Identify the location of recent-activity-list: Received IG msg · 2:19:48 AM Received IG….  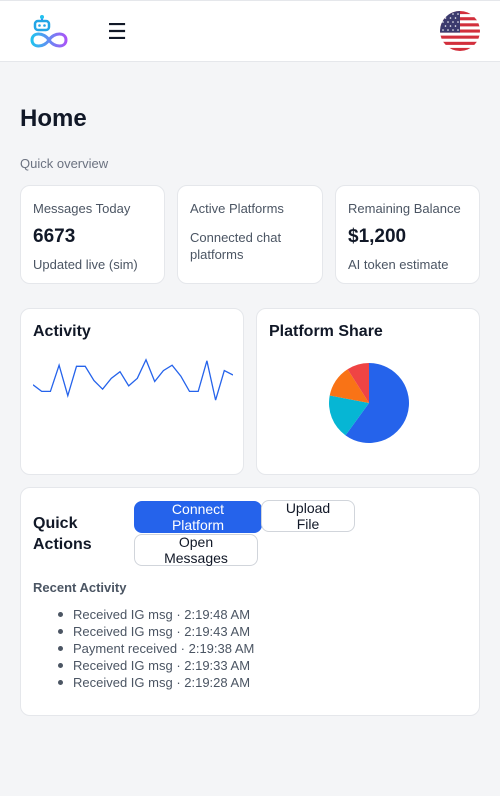
(156, 648).